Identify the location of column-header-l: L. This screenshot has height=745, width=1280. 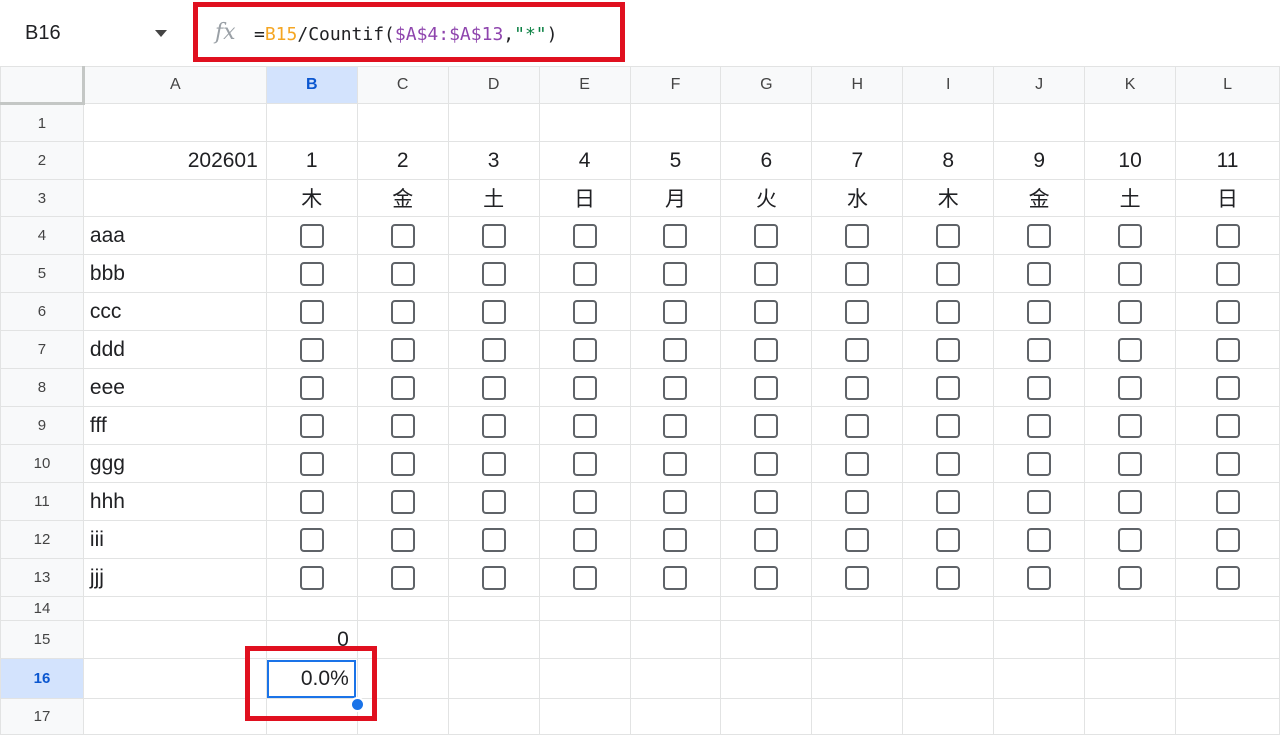
(1227, 85).